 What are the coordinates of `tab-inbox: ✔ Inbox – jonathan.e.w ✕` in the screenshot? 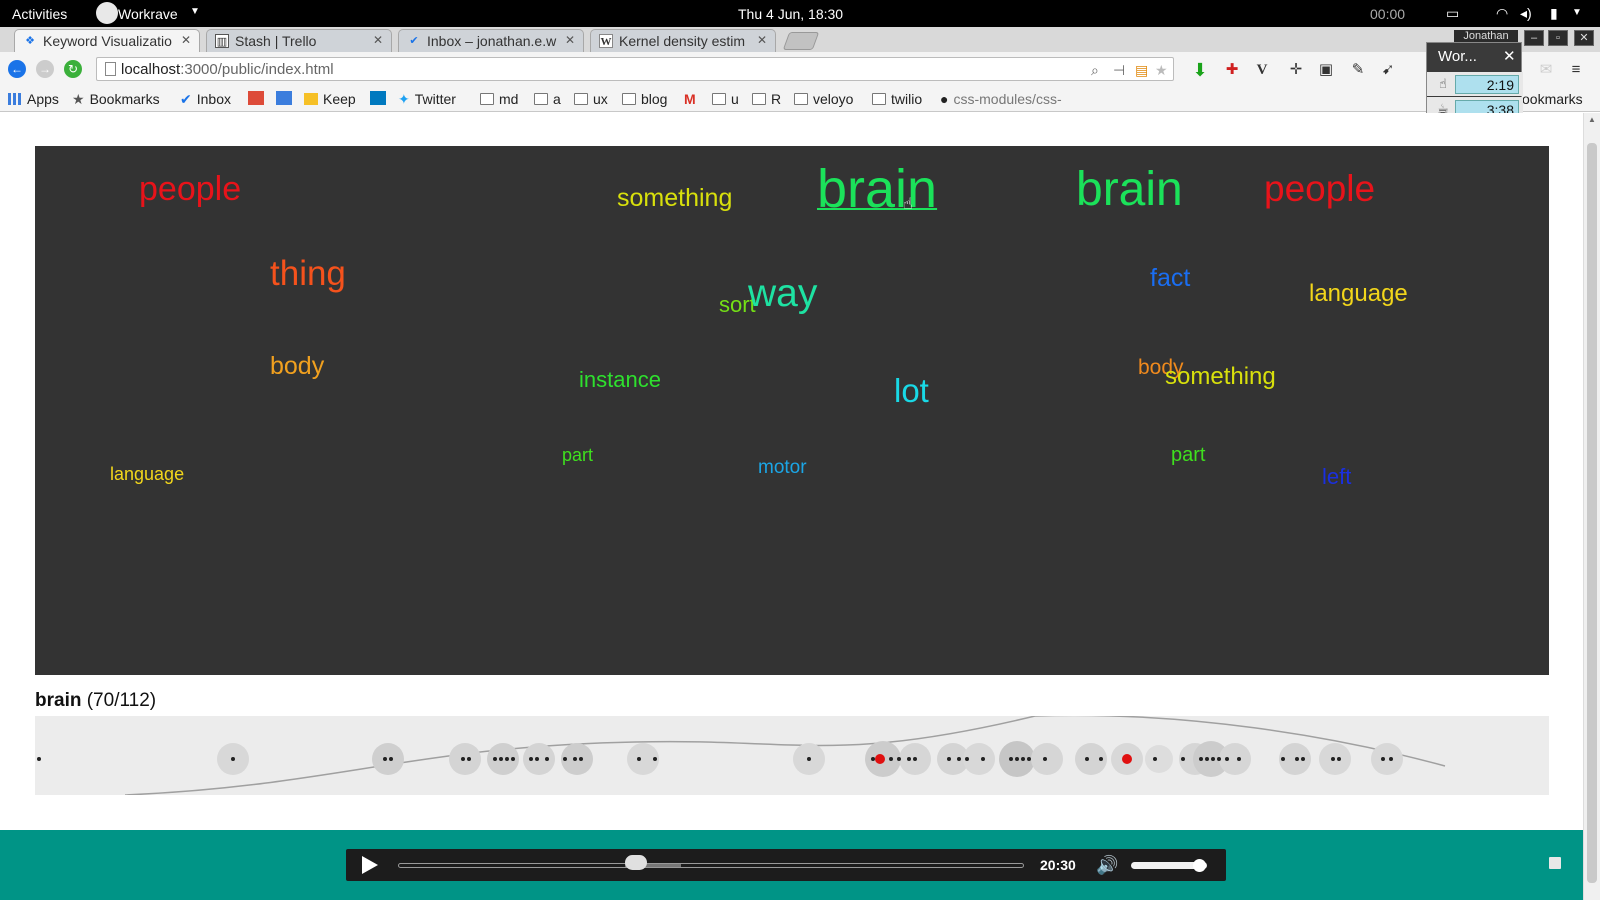 It's located at (491, 40).